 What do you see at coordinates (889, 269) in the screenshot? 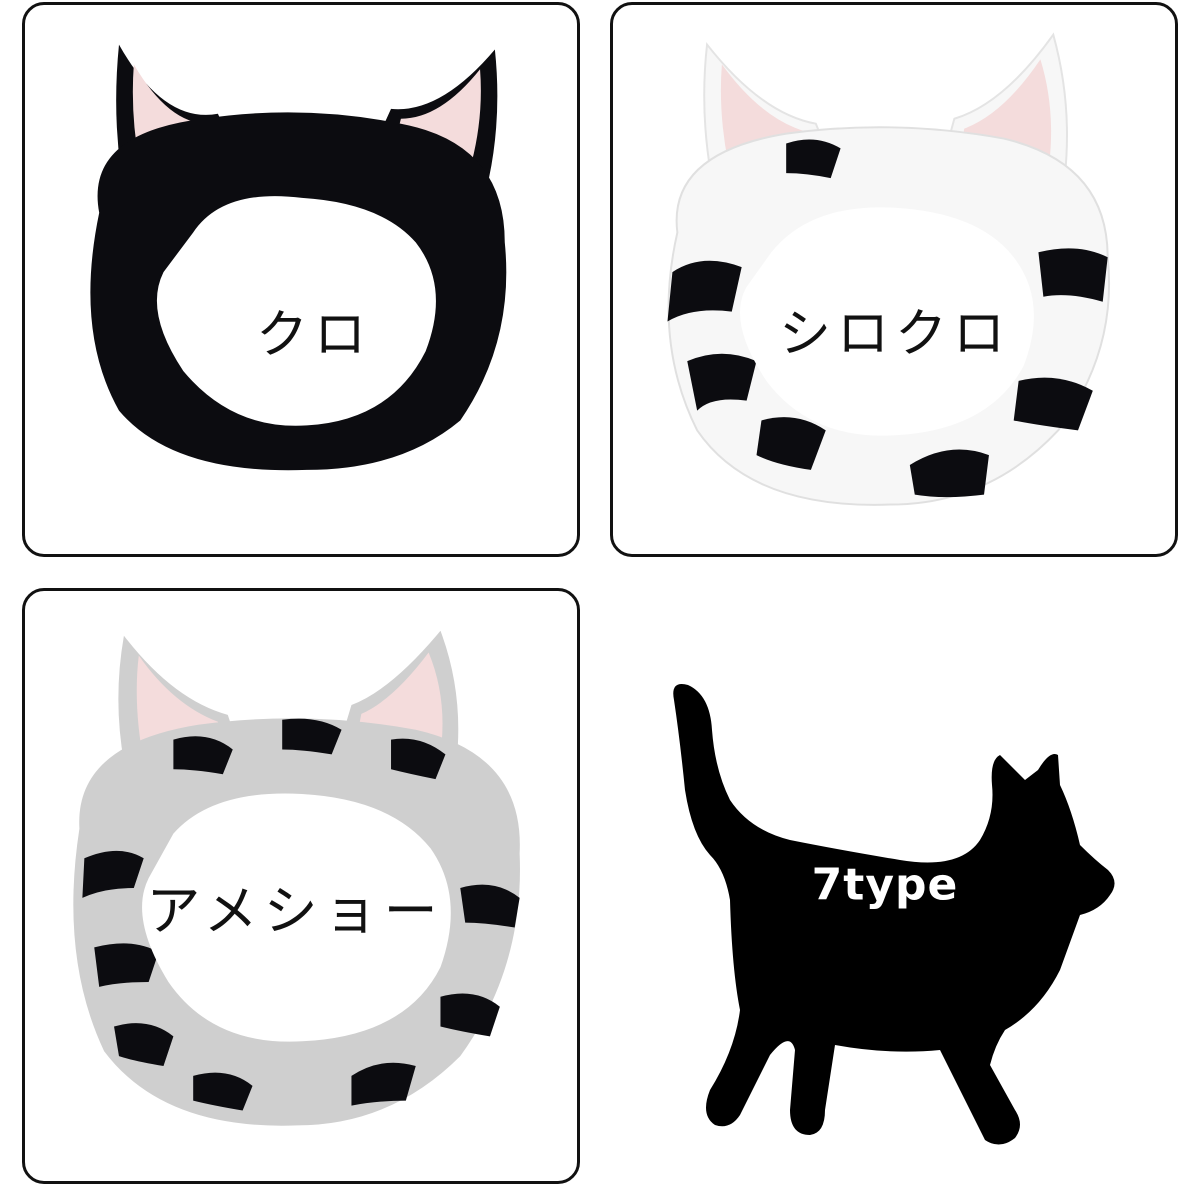
I see `white-black-cat-ear-headband-image` at bounding box center [889, 269].